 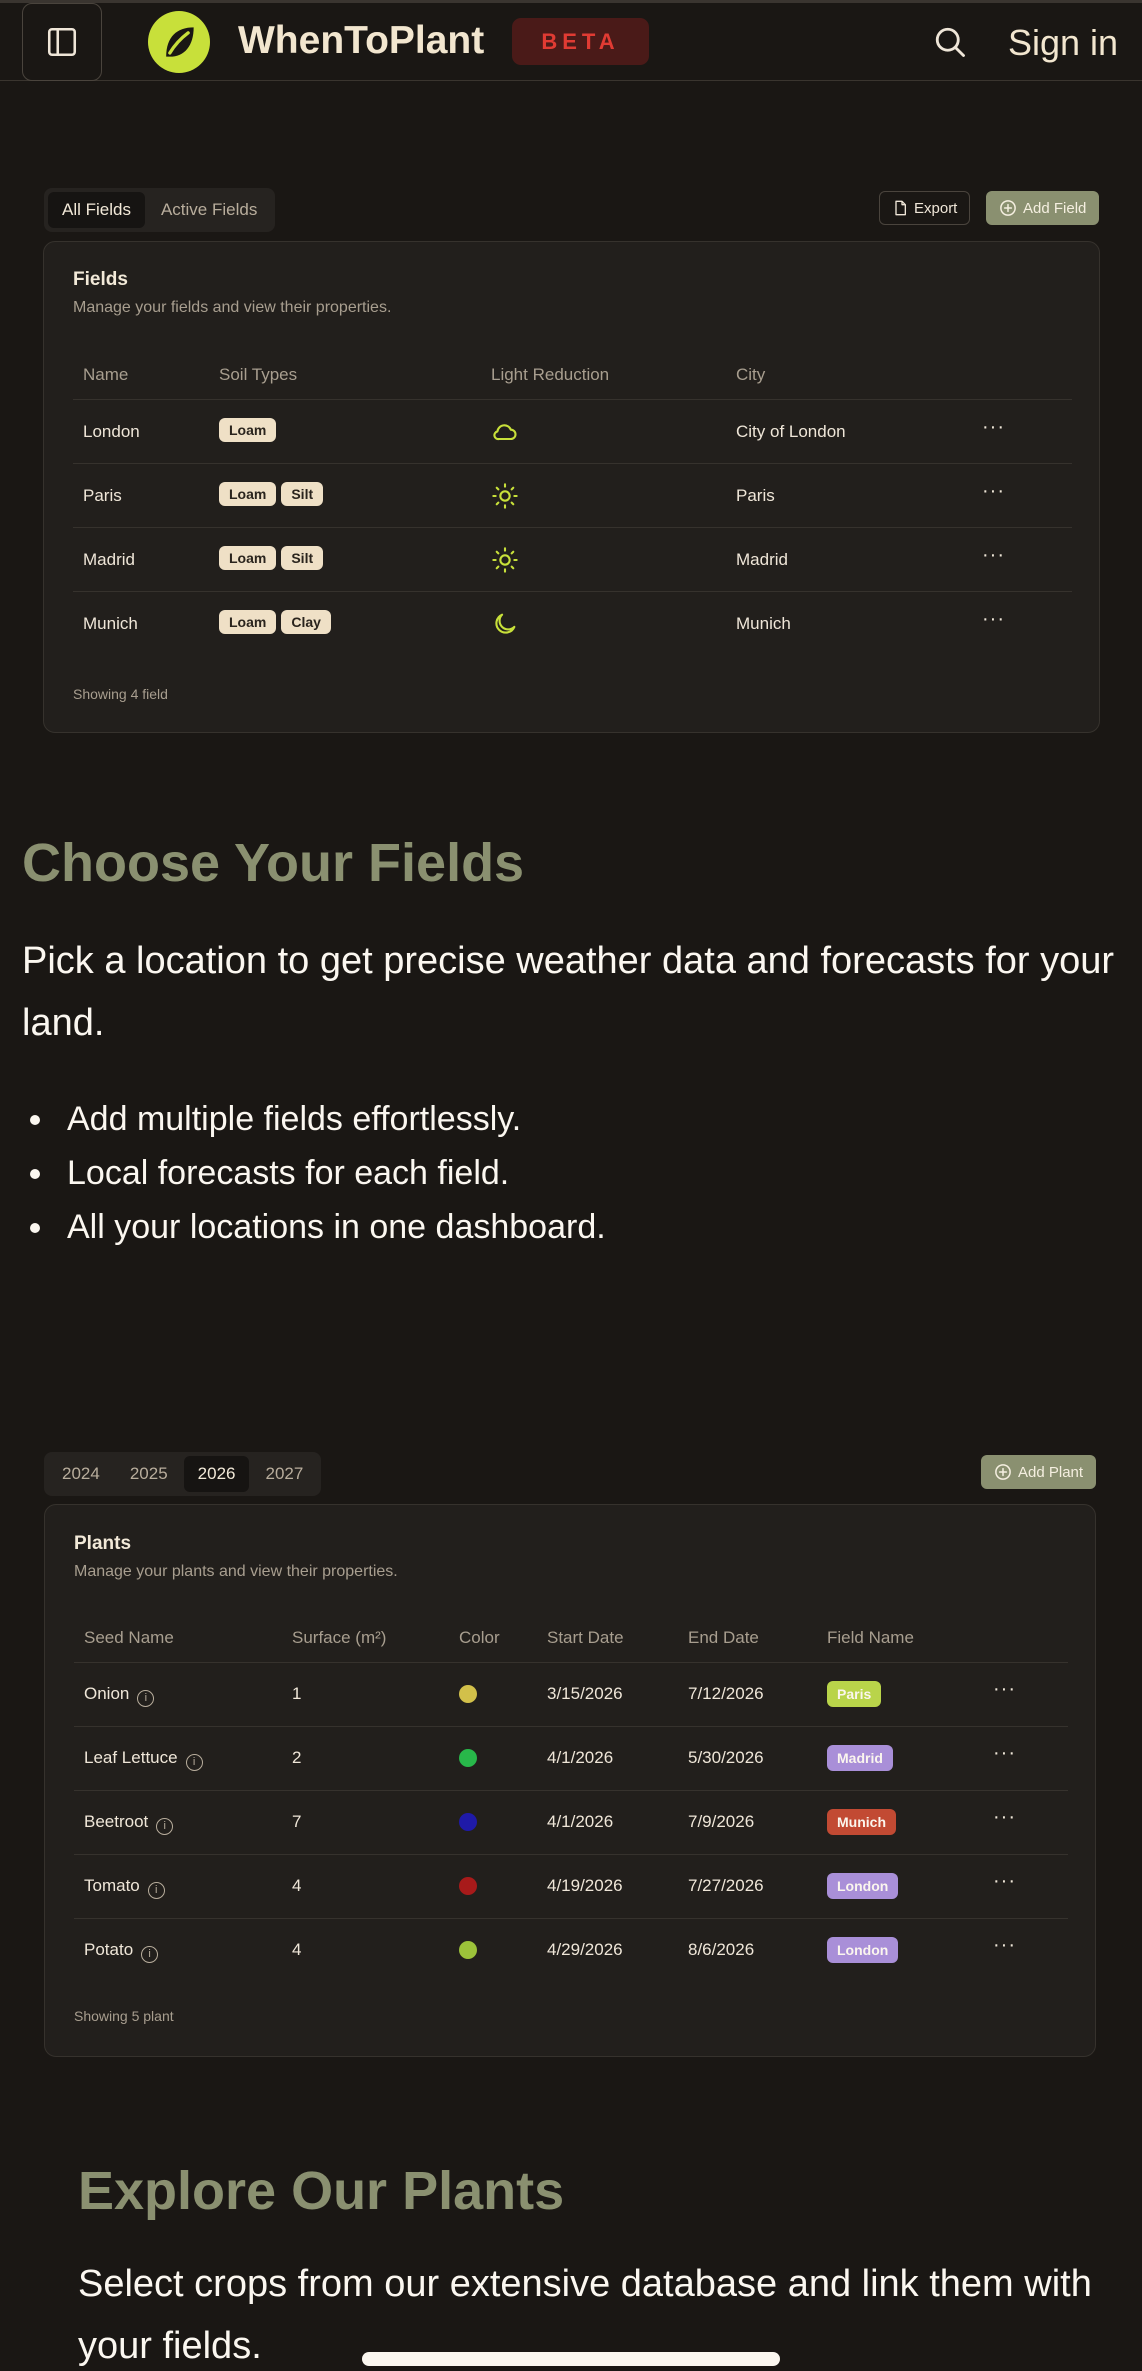 I want to click on tab-year-2024: 2024, so click(x=81, y=1474).